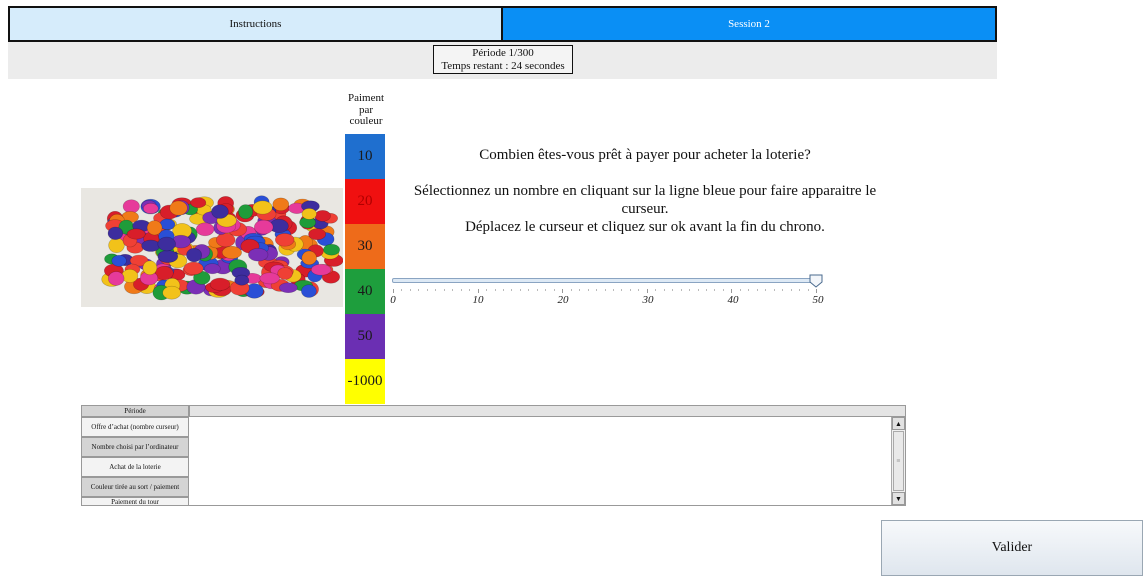 The width and height of the screenshot is (1143, 576). Describe the element at coordinates (135, 467) in the screenshot. I see `table-row-label-lottery-purchase: Achat de la loterie` at that location.